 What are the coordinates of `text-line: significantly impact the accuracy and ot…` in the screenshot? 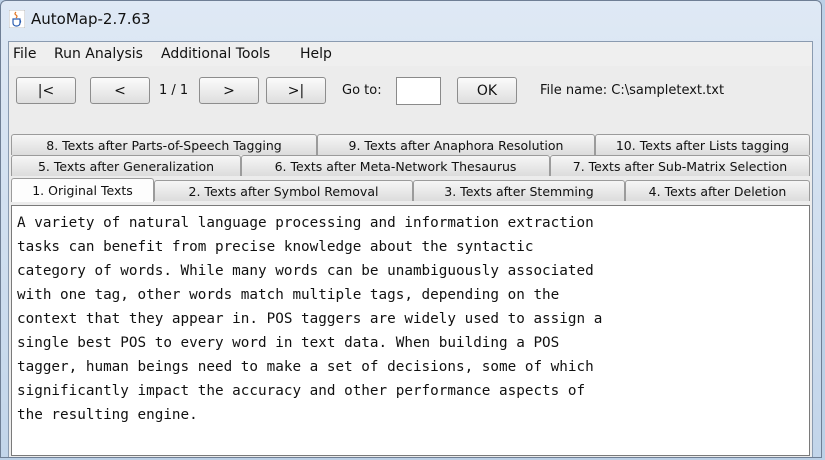 It's located at (301, 391).